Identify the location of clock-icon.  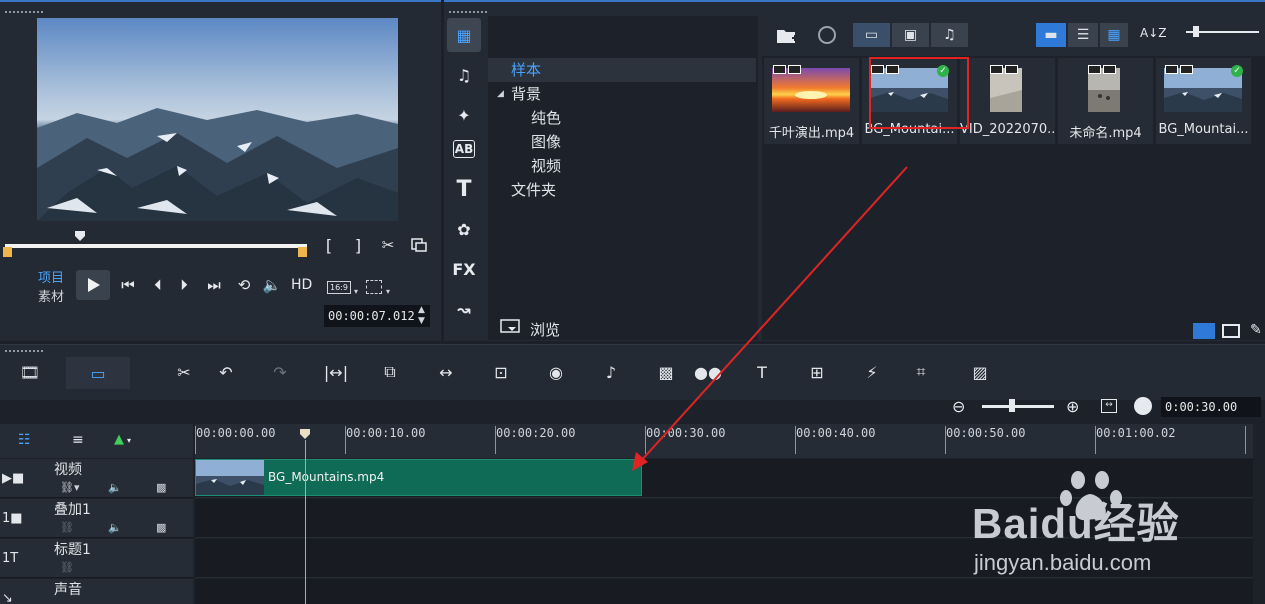
(1143, 406).